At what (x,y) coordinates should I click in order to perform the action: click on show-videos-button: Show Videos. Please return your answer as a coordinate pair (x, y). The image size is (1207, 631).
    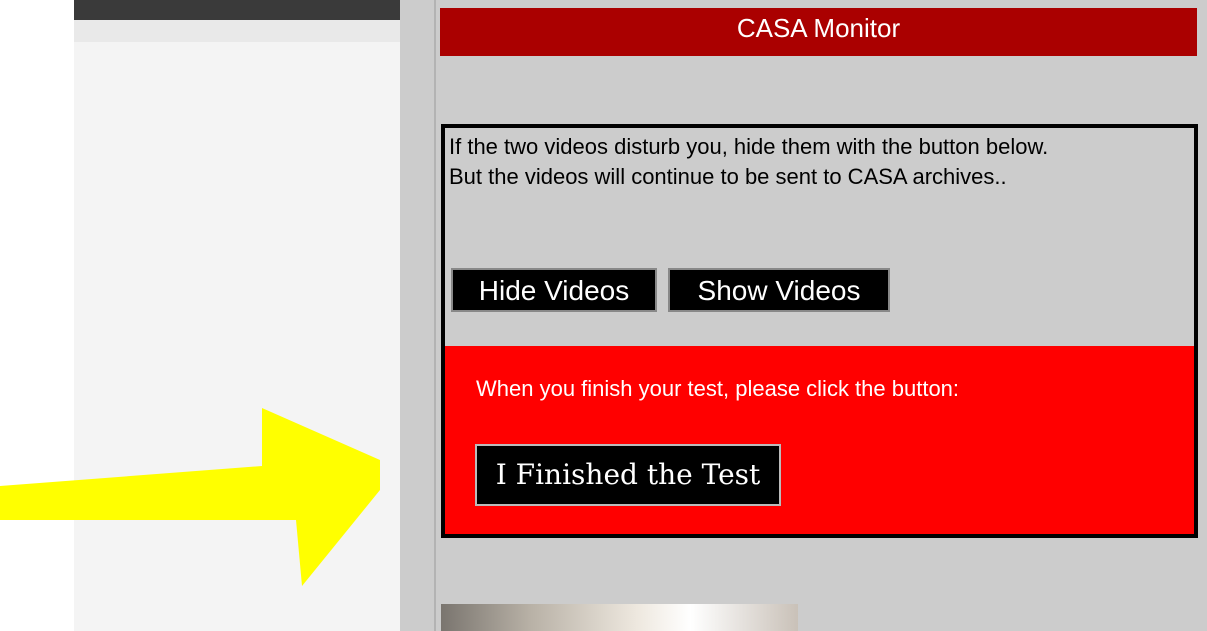
    Looking at the image, I should click on (779, 290).